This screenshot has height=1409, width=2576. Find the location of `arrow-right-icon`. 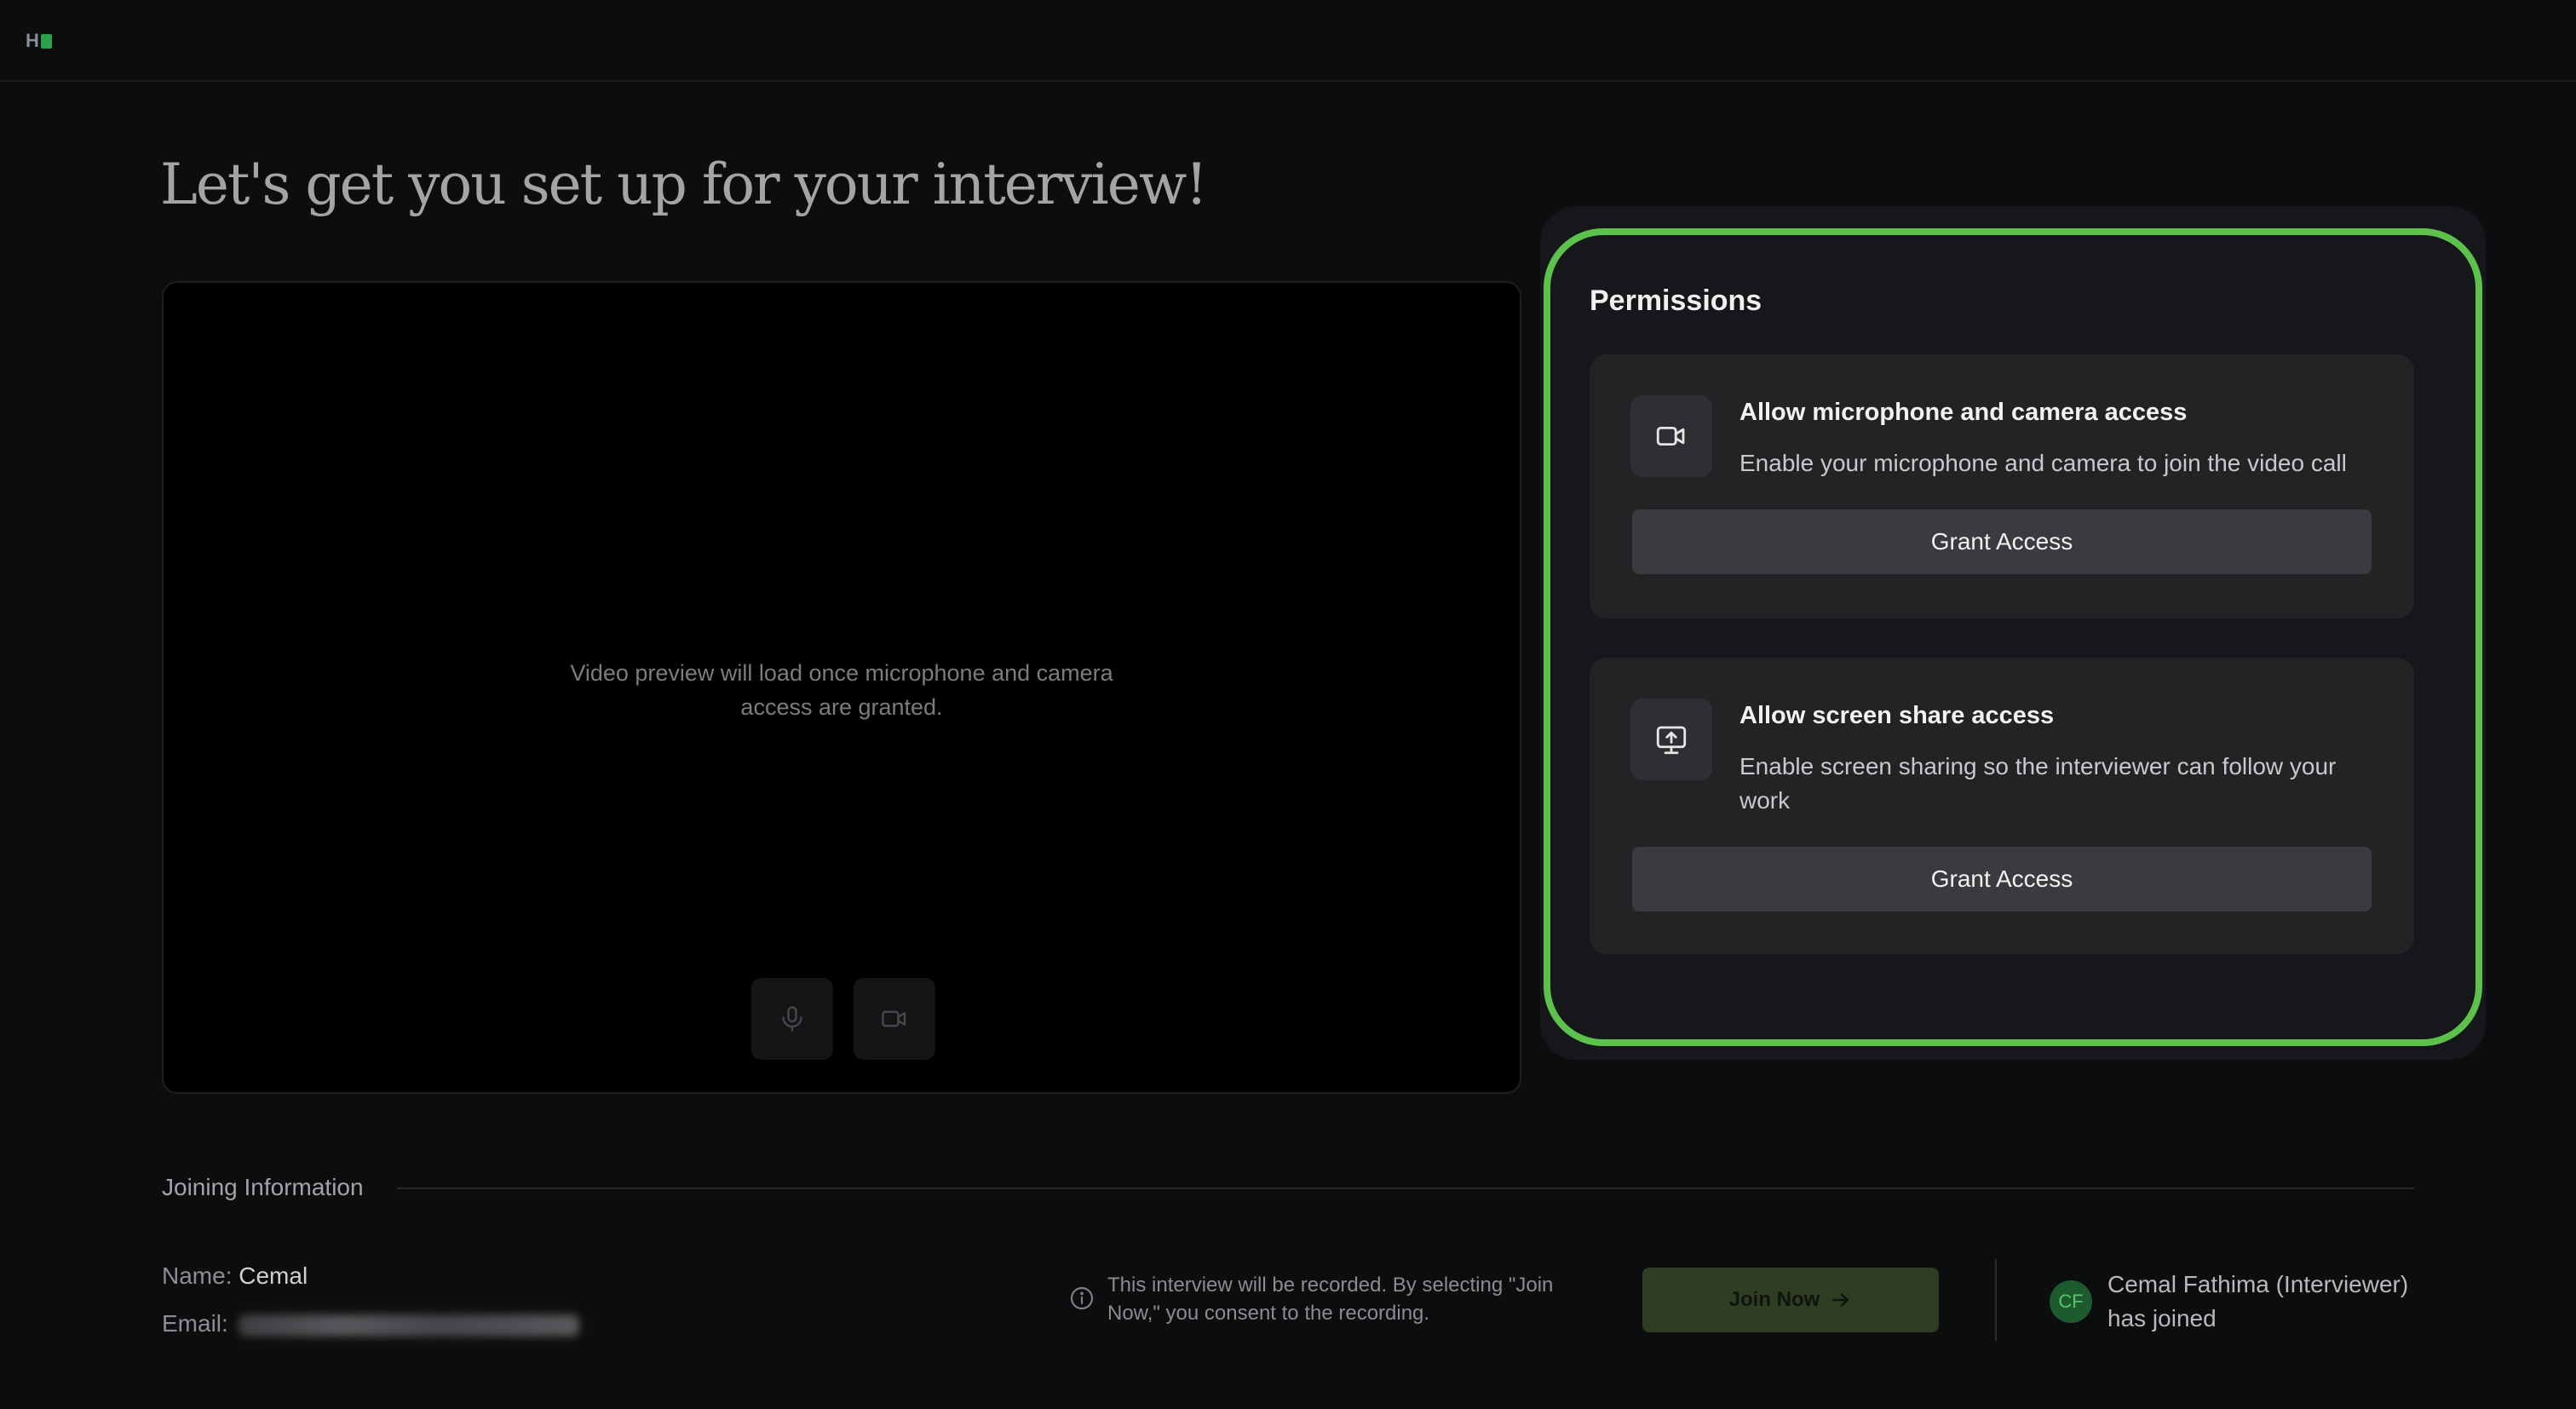

arrow-right-icon is located at coordinates (1841, 1300).